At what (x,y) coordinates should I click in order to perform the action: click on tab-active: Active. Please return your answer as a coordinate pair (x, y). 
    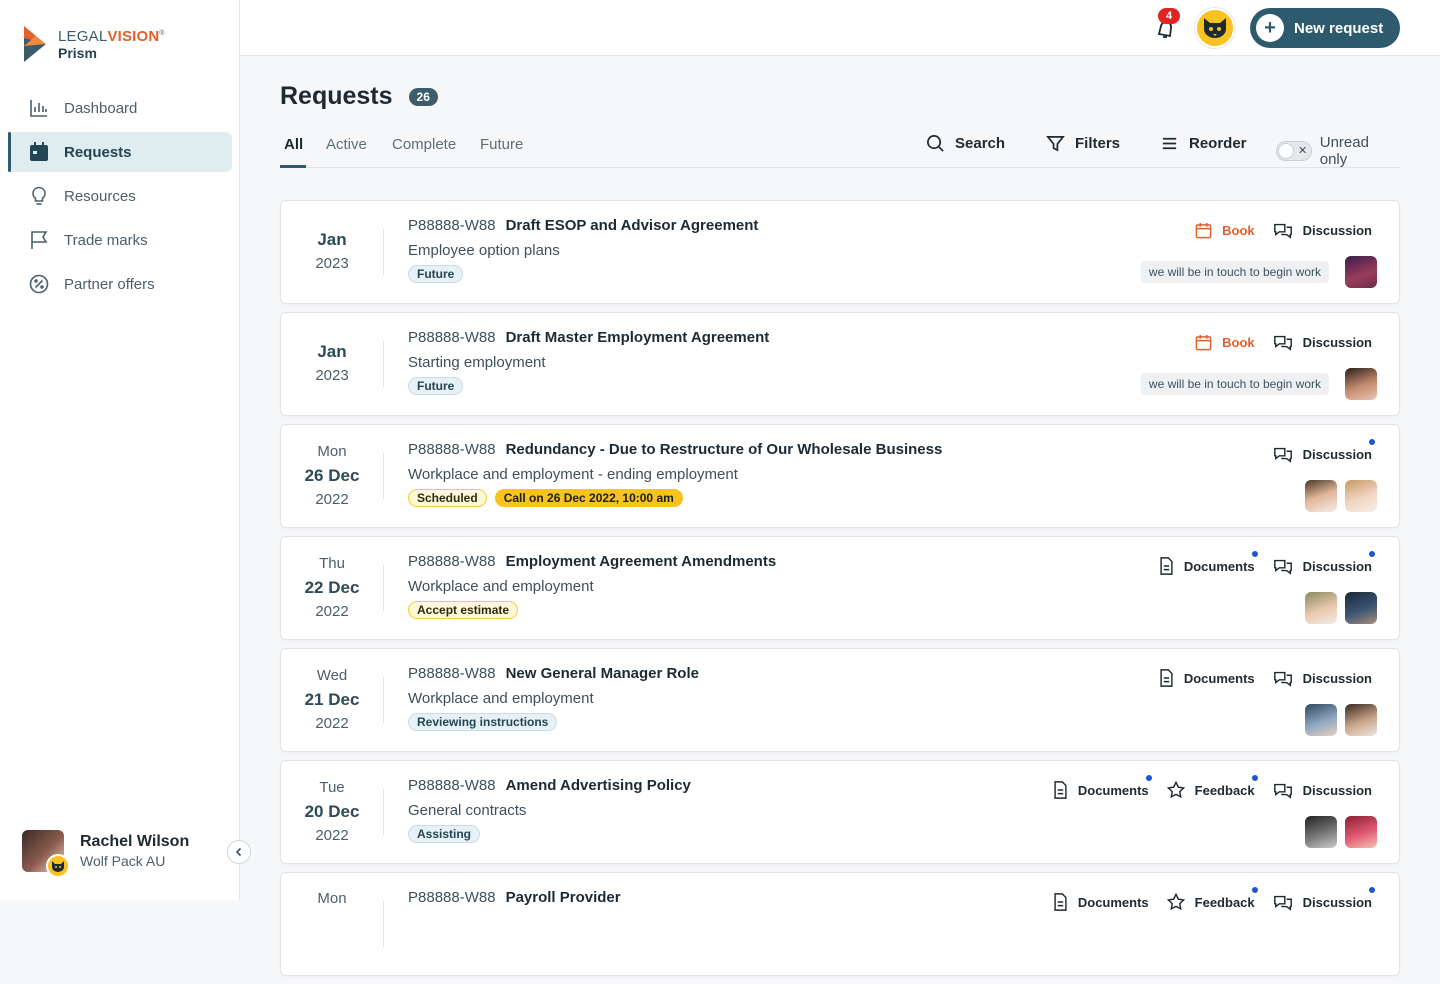
    Looking at the image, I should click on (346, 144).